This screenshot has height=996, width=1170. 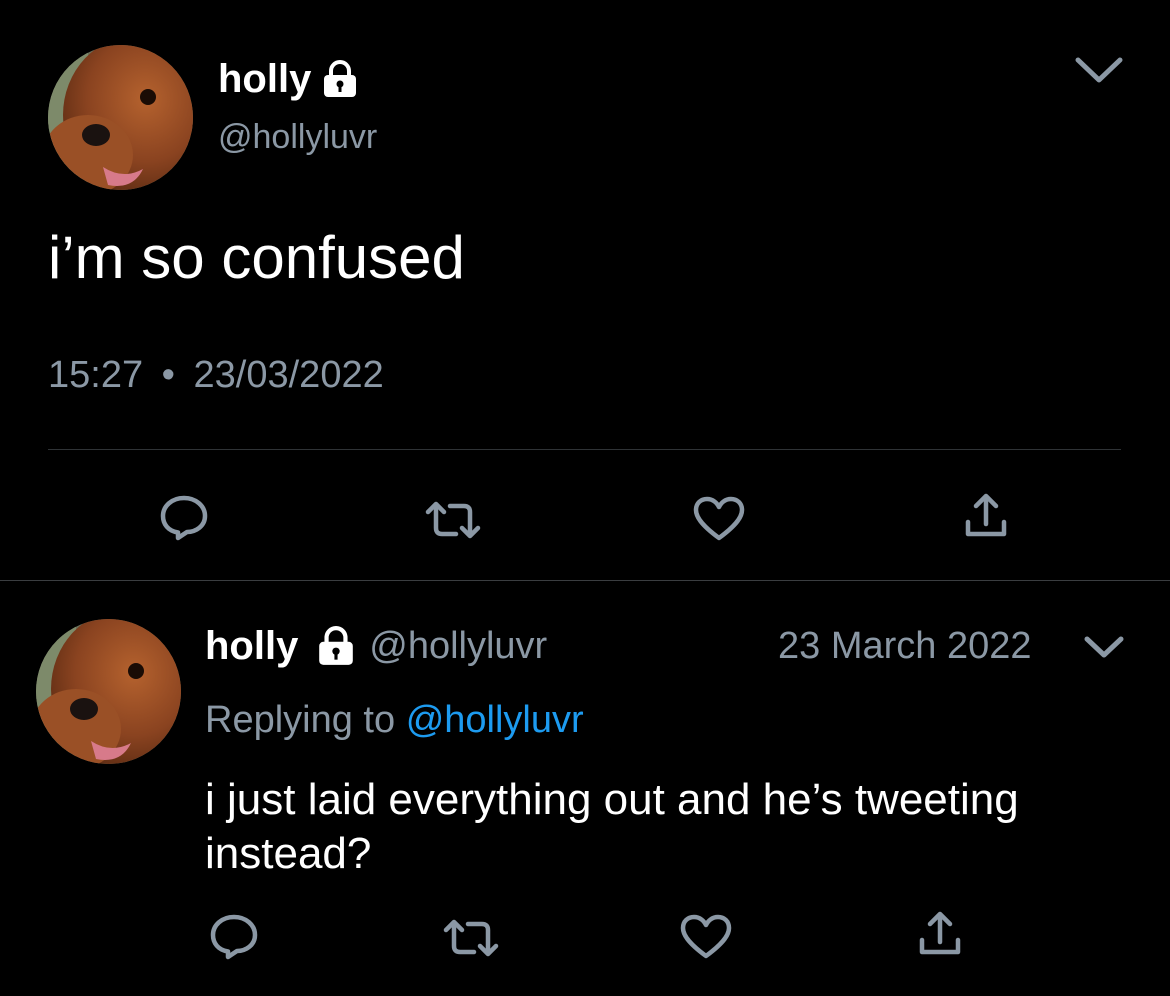 I want to click on replying-to-label: Replying to, so click(x=300, y=720).